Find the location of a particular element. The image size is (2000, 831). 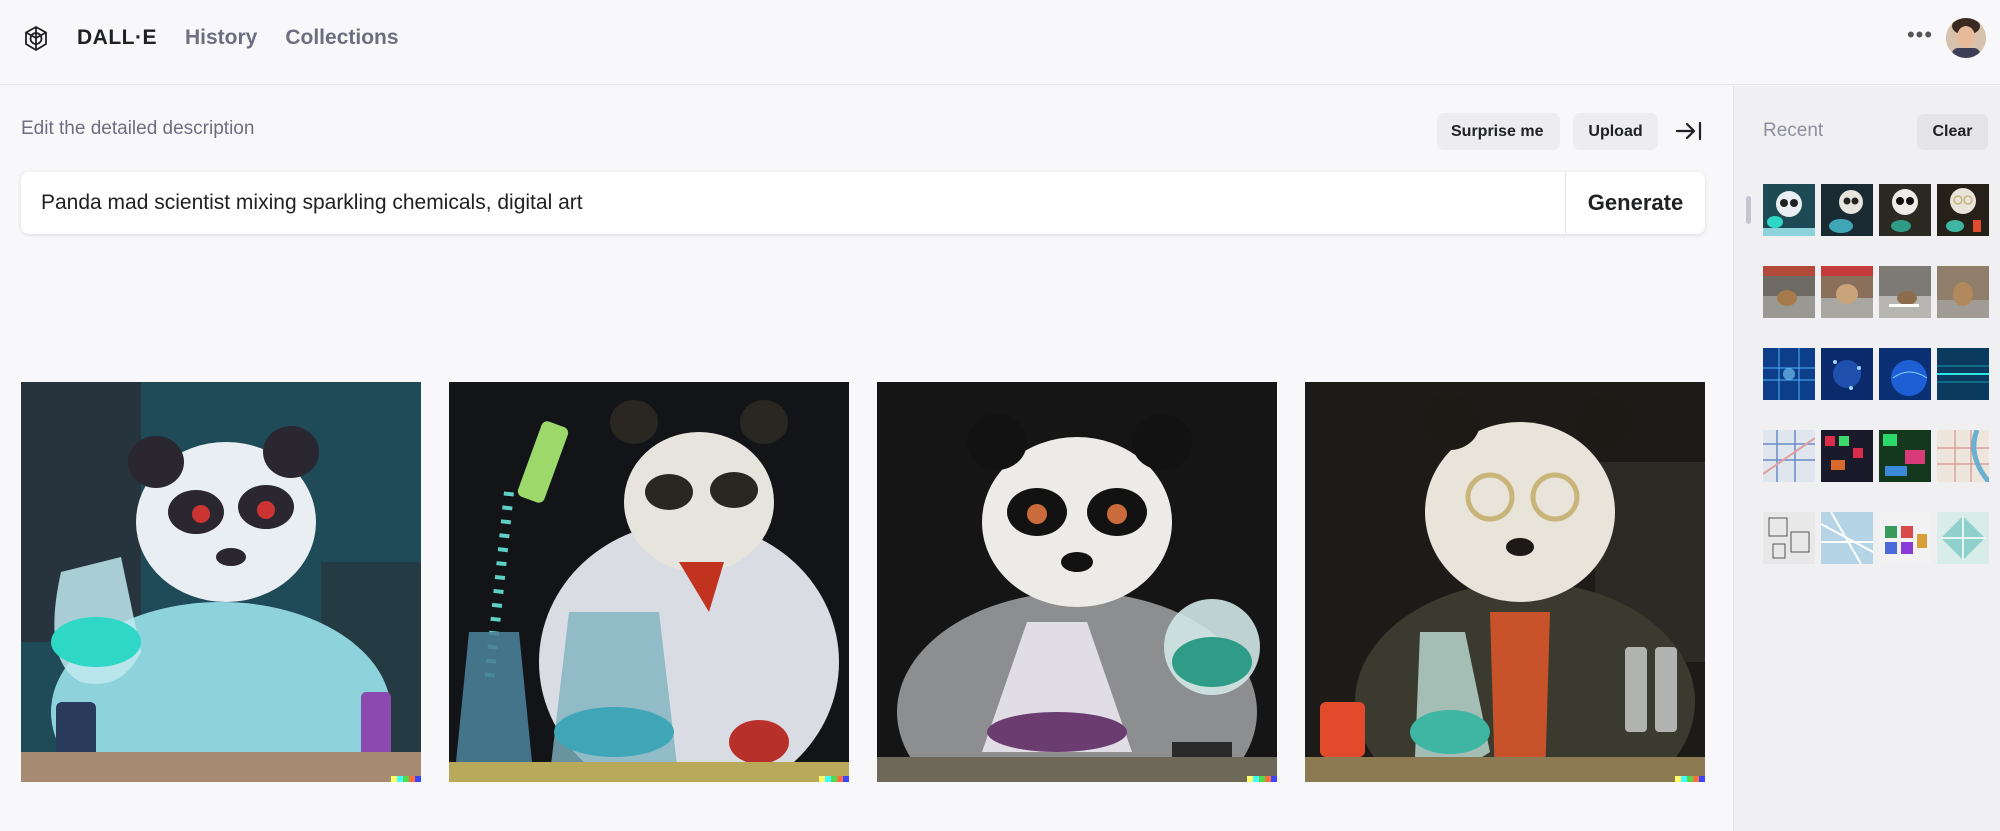

openai-logo-icon is located at coordinates (36, 39).